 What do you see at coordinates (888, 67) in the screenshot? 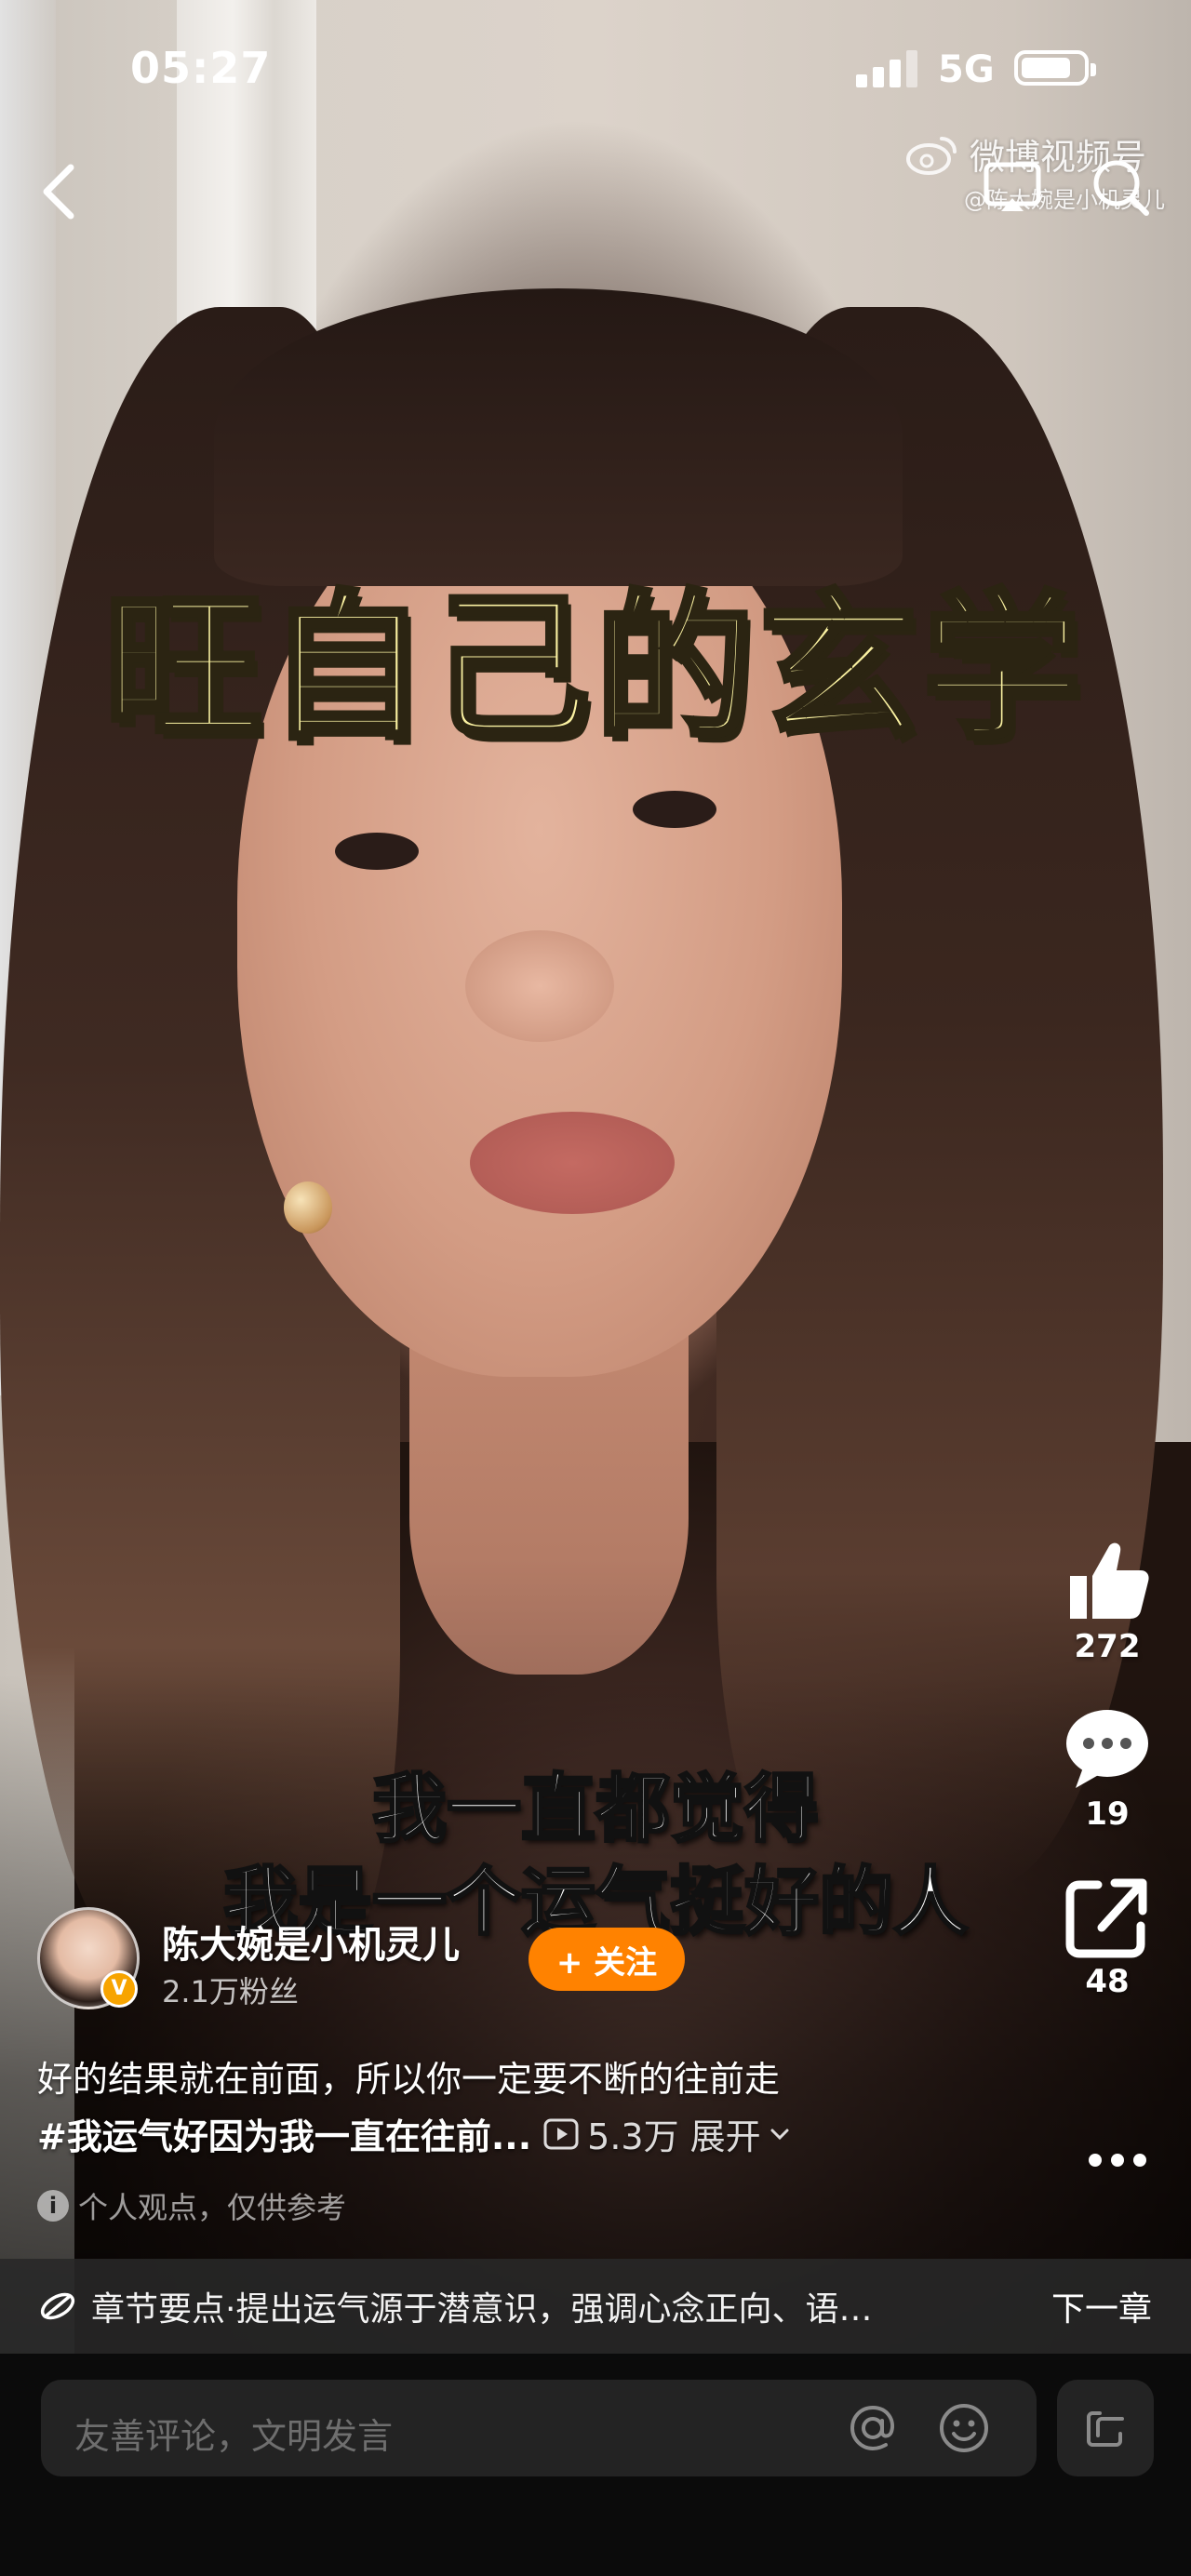
I see `signal-icon` at bounding box center [888, 67].